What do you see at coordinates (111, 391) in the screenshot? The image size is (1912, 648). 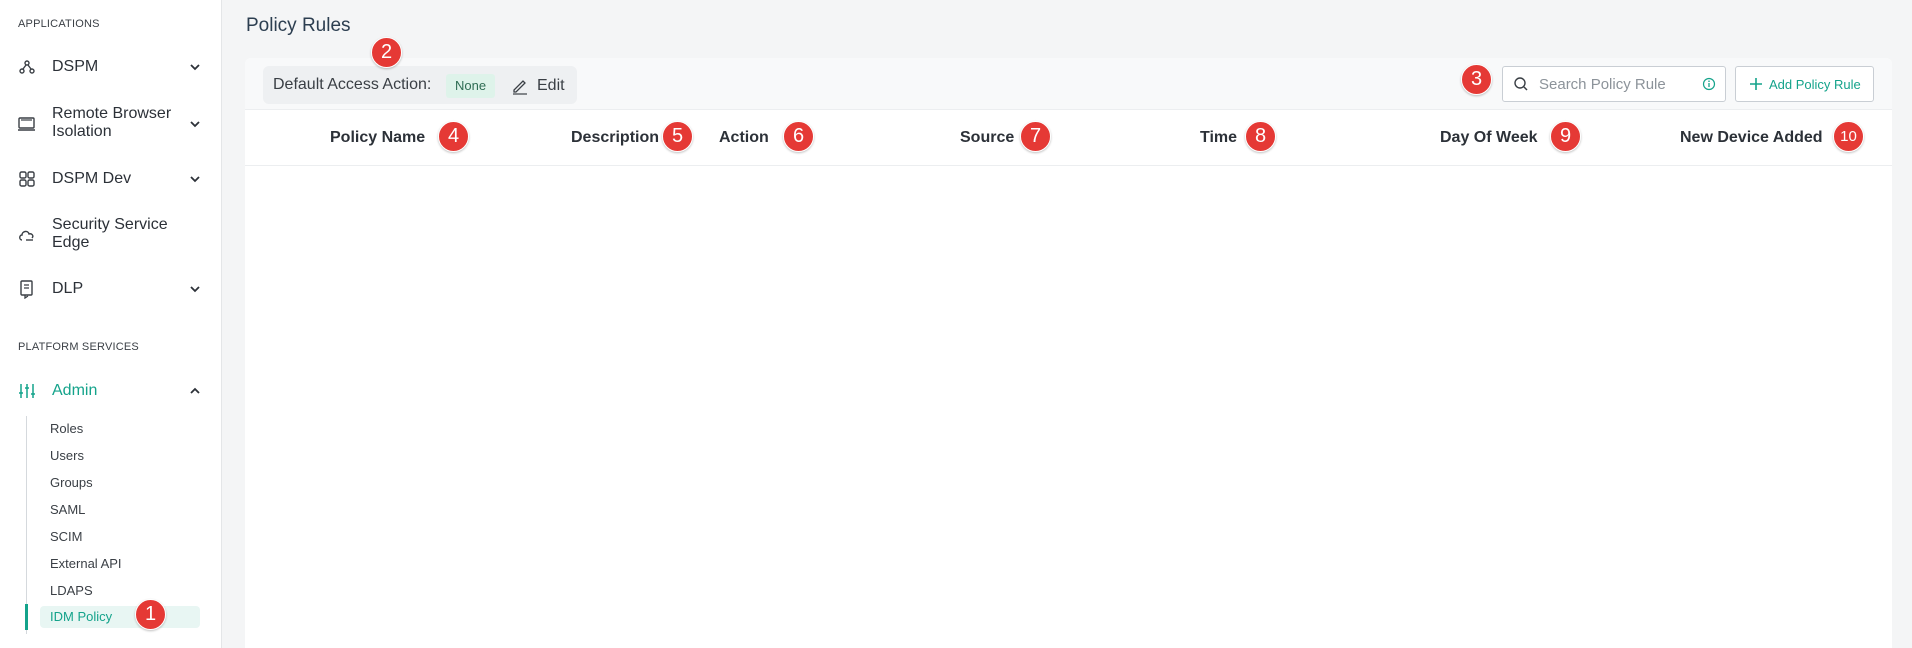 I see `sidebar-item-admin: Admin` at bounding box center [111, 391].